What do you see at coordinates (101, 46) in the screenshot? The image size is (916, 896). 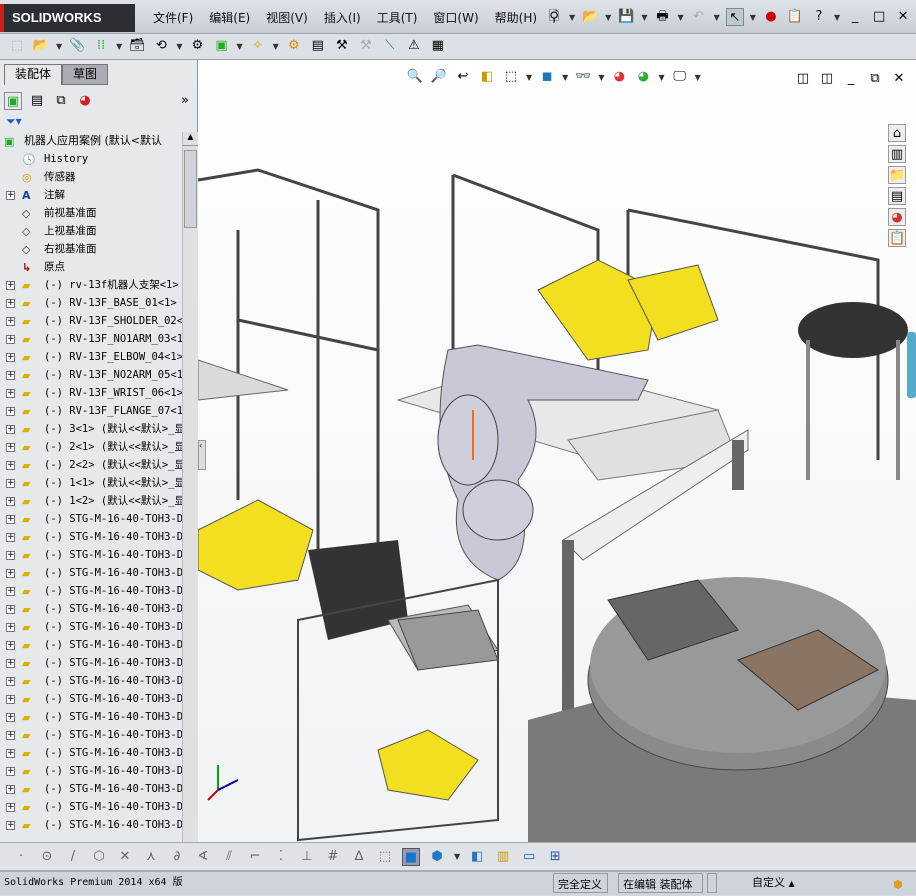 I see `linear-pattern-icon: ⁞⁞` at bounding box center [101, 46].